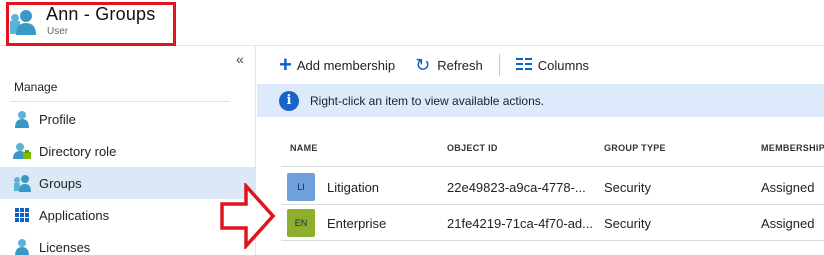 The height and width of the screenshot is (255, 824). Describe the element at coordinates (128, 215) in the screenshot. I see `sidebar-item-applications: Applications` at that location.